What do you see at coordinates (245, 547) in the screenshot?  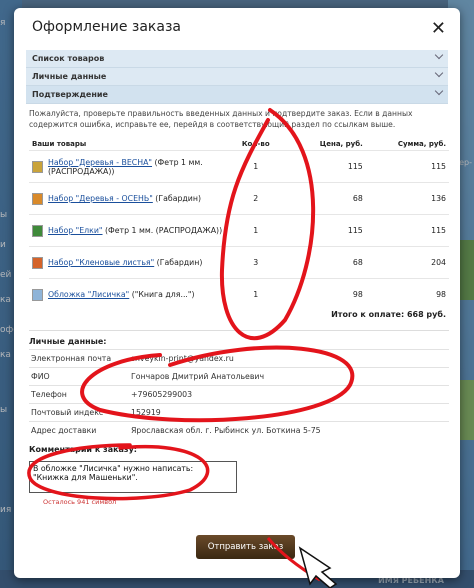 I see `submit-order-button: Отправить заказ` at bounding box center [245, 547].